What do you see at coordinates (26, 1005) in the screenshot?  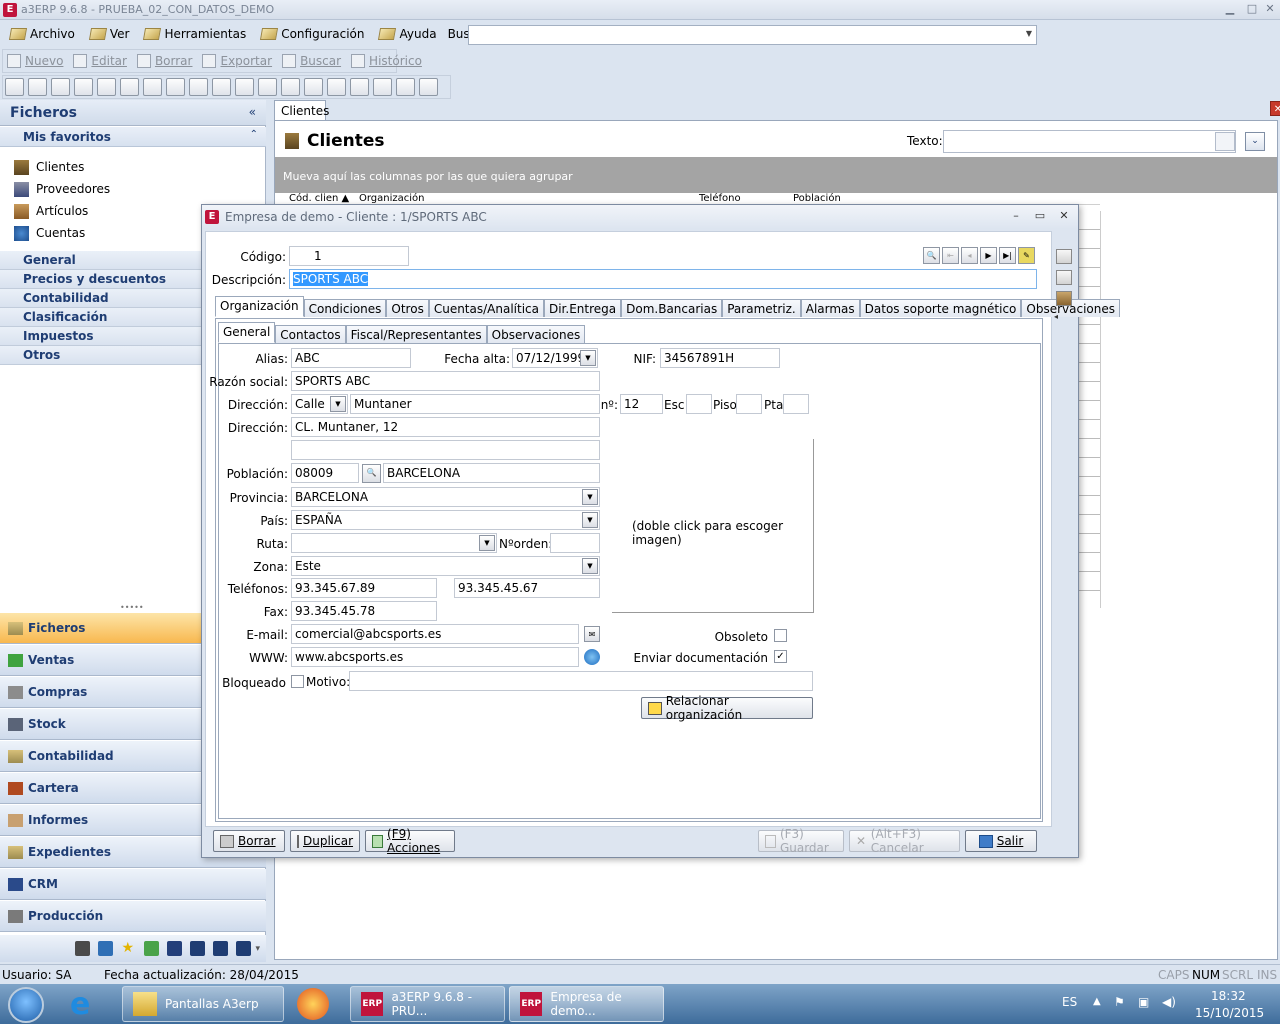 I see `start-button-icon` at bounding box center [26, 1005].